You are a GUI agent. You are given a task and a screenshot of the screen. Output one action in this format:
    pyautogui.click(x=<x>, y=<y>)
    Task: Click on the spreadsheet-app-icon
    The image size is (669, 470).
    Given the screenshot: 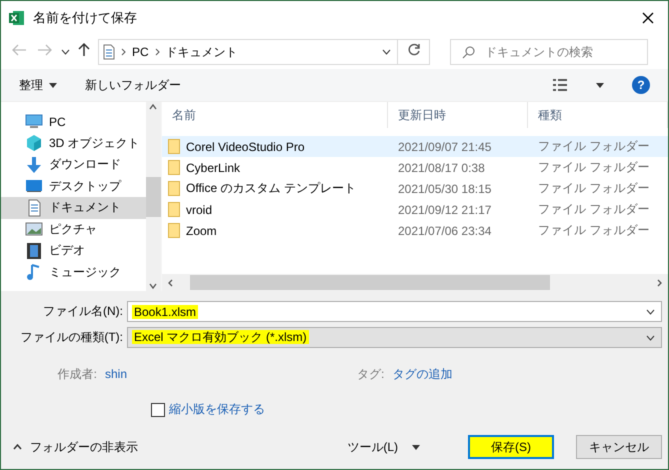 What is the action you would take?
    pyautogui.click(x=17, y=18)
    